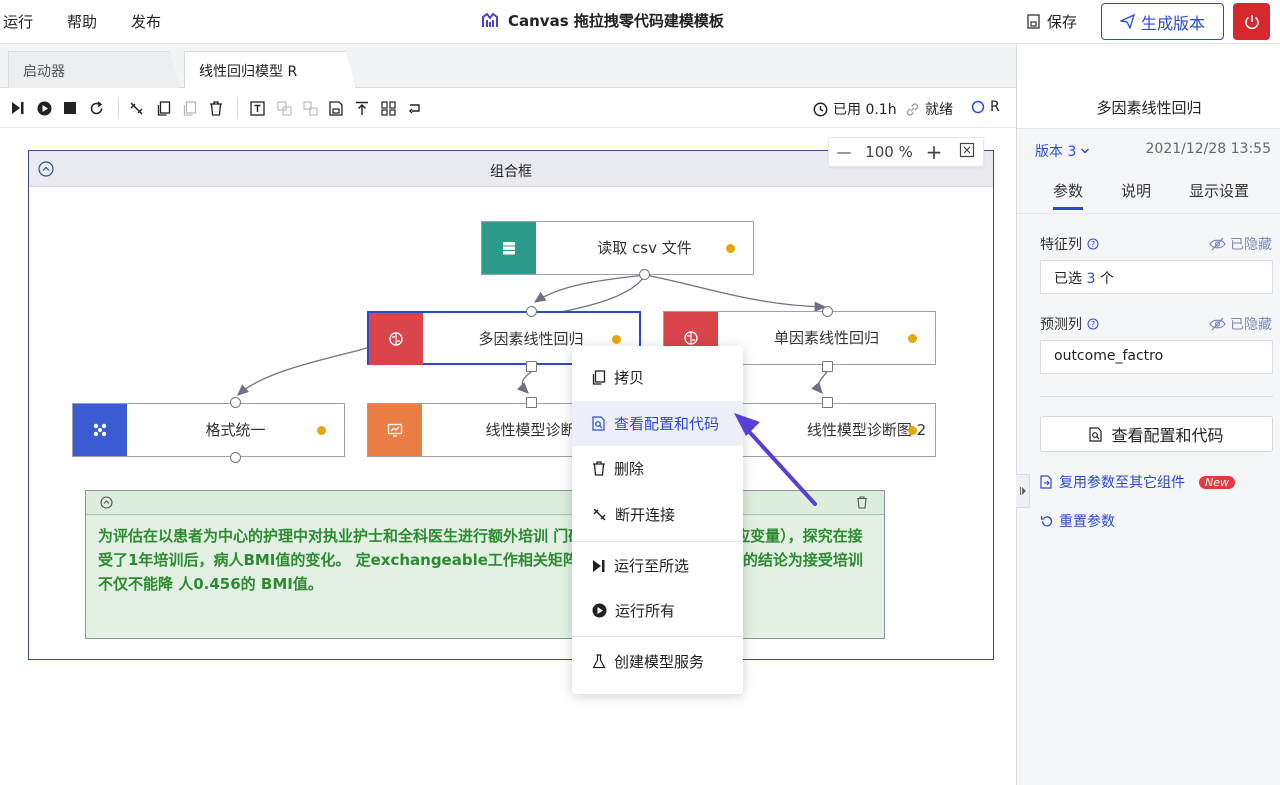  I want to click on feature-hidden-toggle: 已隐藏, so click(1240, 244).